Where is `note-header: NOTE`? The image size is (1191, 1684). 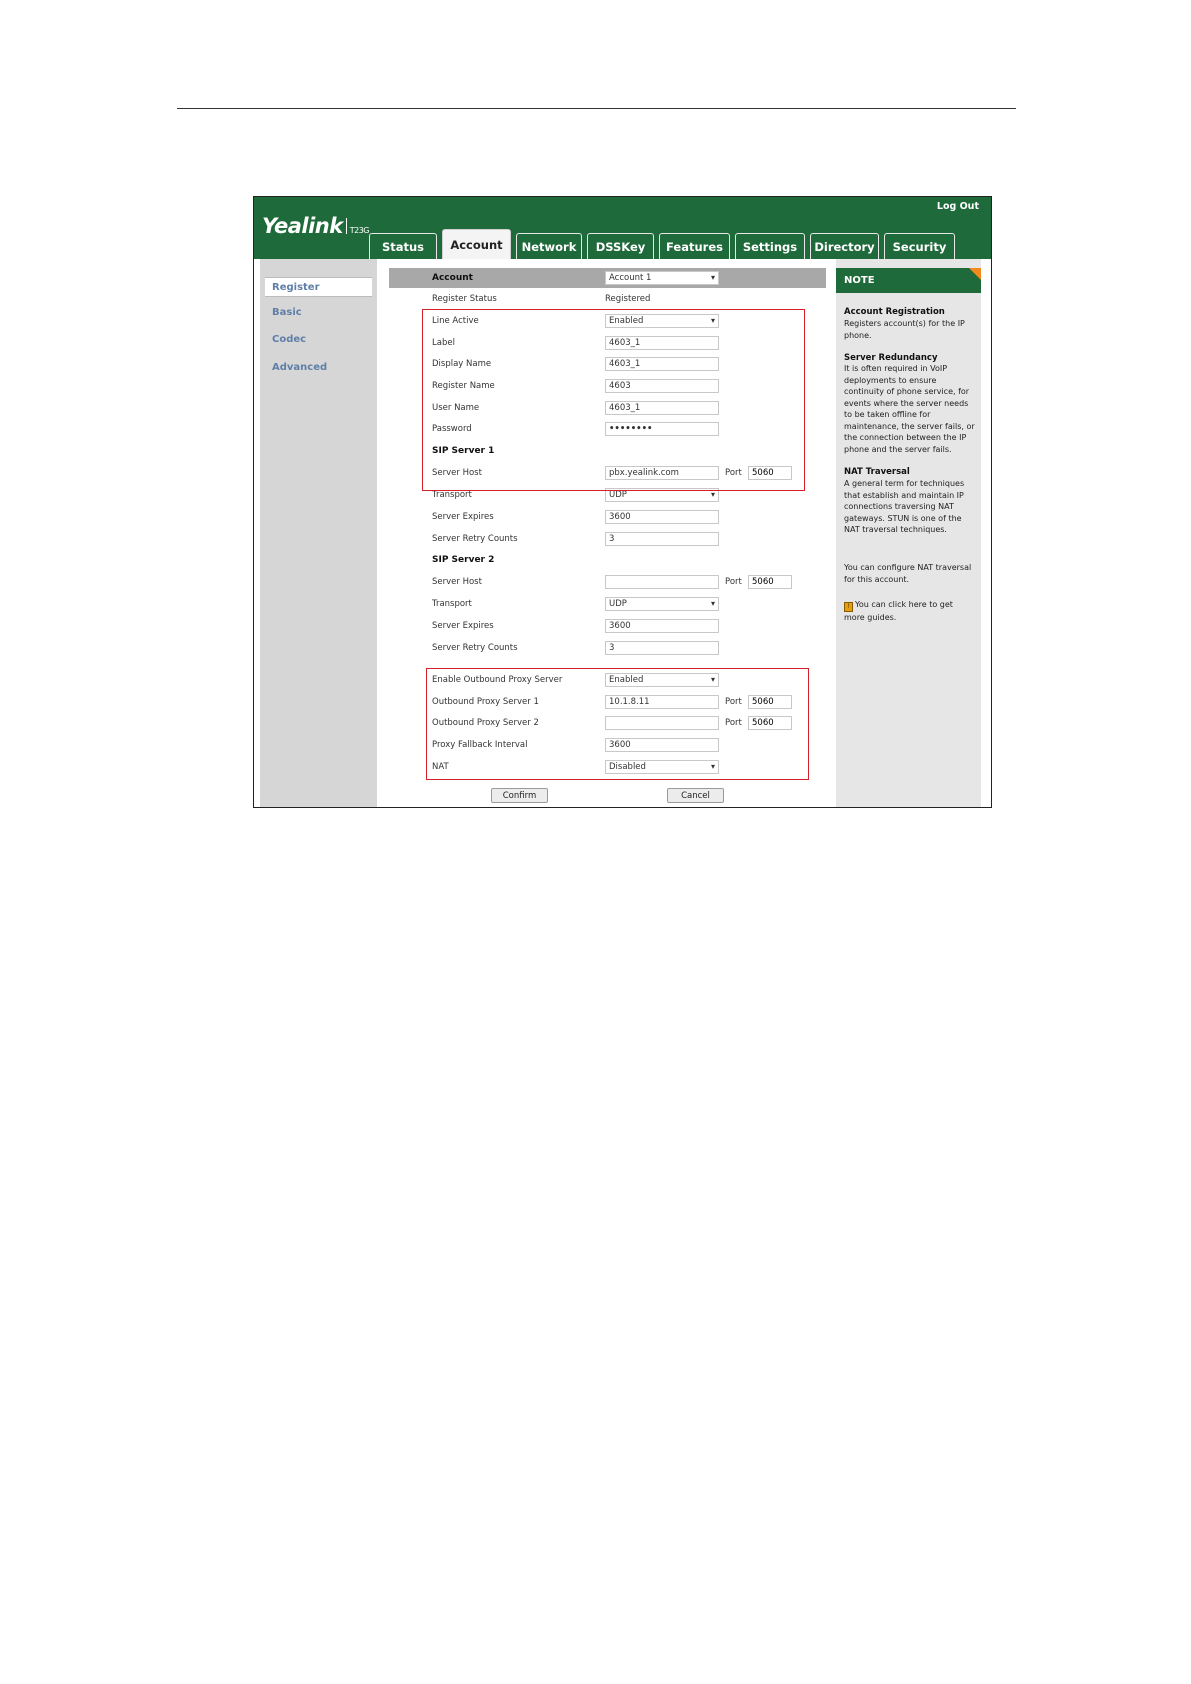
note-header: NOTE is located at coordinates (908, 280).